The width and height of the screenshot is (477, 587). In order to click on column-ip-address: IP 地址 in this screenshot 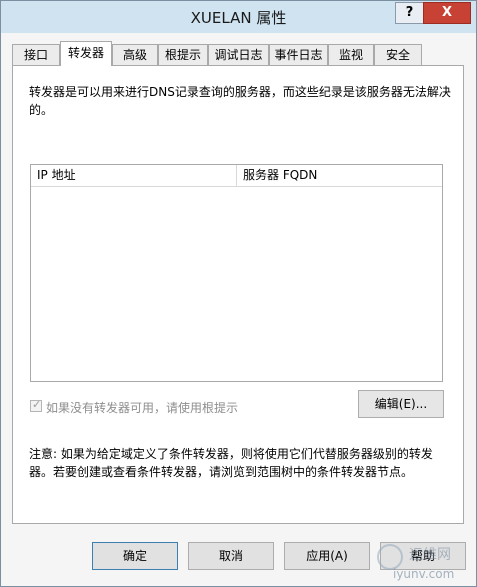, I will do `click(133, 175)`.